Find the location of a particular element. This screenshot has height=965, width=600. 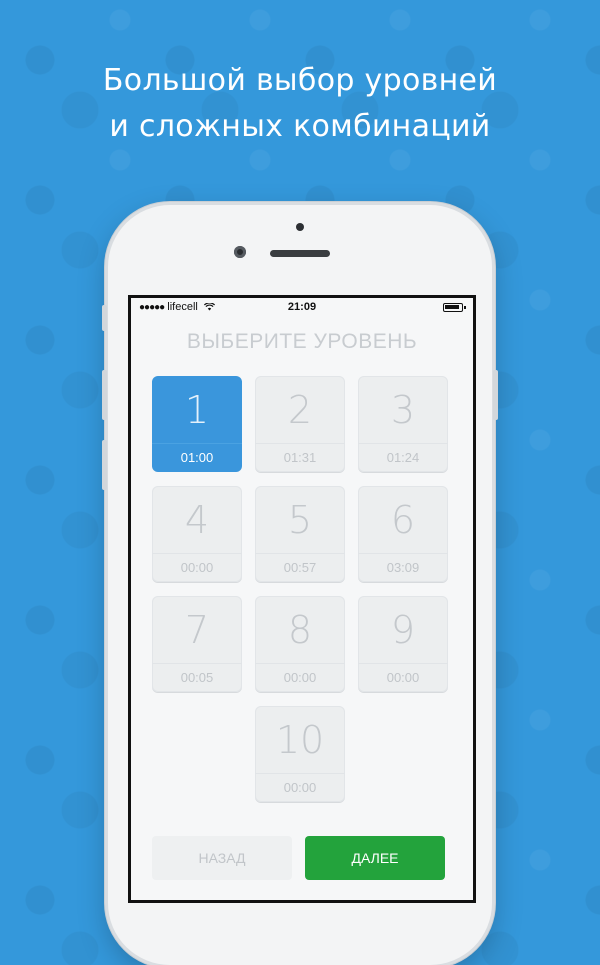

battery-icon is located at coordinates (454, 307).